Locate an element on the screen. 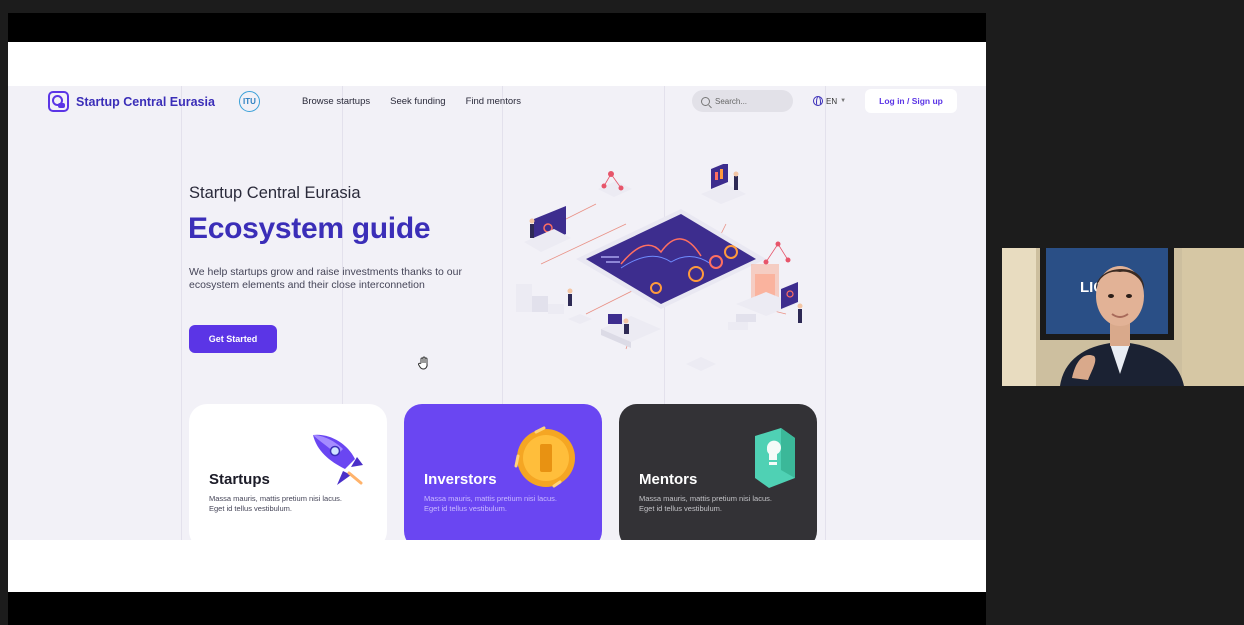 Image resolution: width=1244 pixels, height=625 pixels. bottom-desk is located at coordinates (658, 342).